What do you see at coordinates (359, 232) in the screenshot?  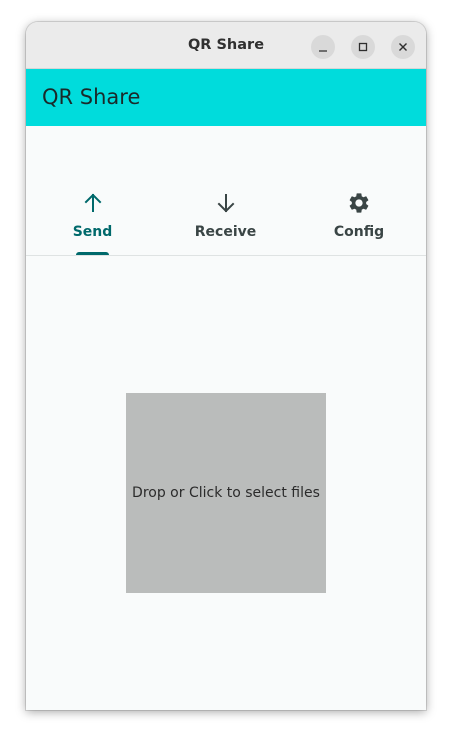 I see `tab-config-label: Config` at bounding box center [359, 232].